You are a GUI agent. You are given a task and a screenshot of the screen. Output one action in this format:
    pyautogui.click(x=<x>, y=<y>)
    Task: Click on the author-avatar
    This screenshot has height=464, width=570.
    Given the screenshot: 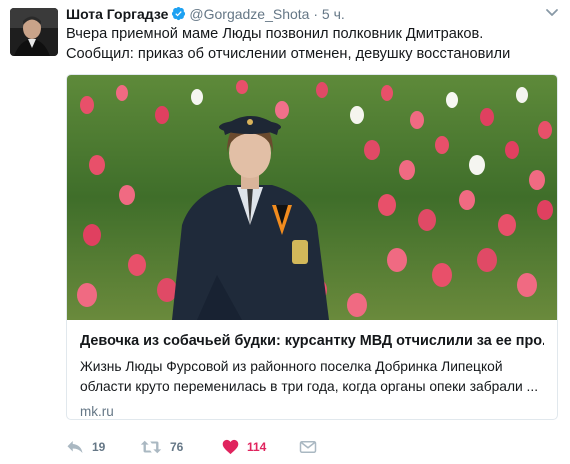 What is the action you would take?
    pyautogui.click(x=34, y=32)
    